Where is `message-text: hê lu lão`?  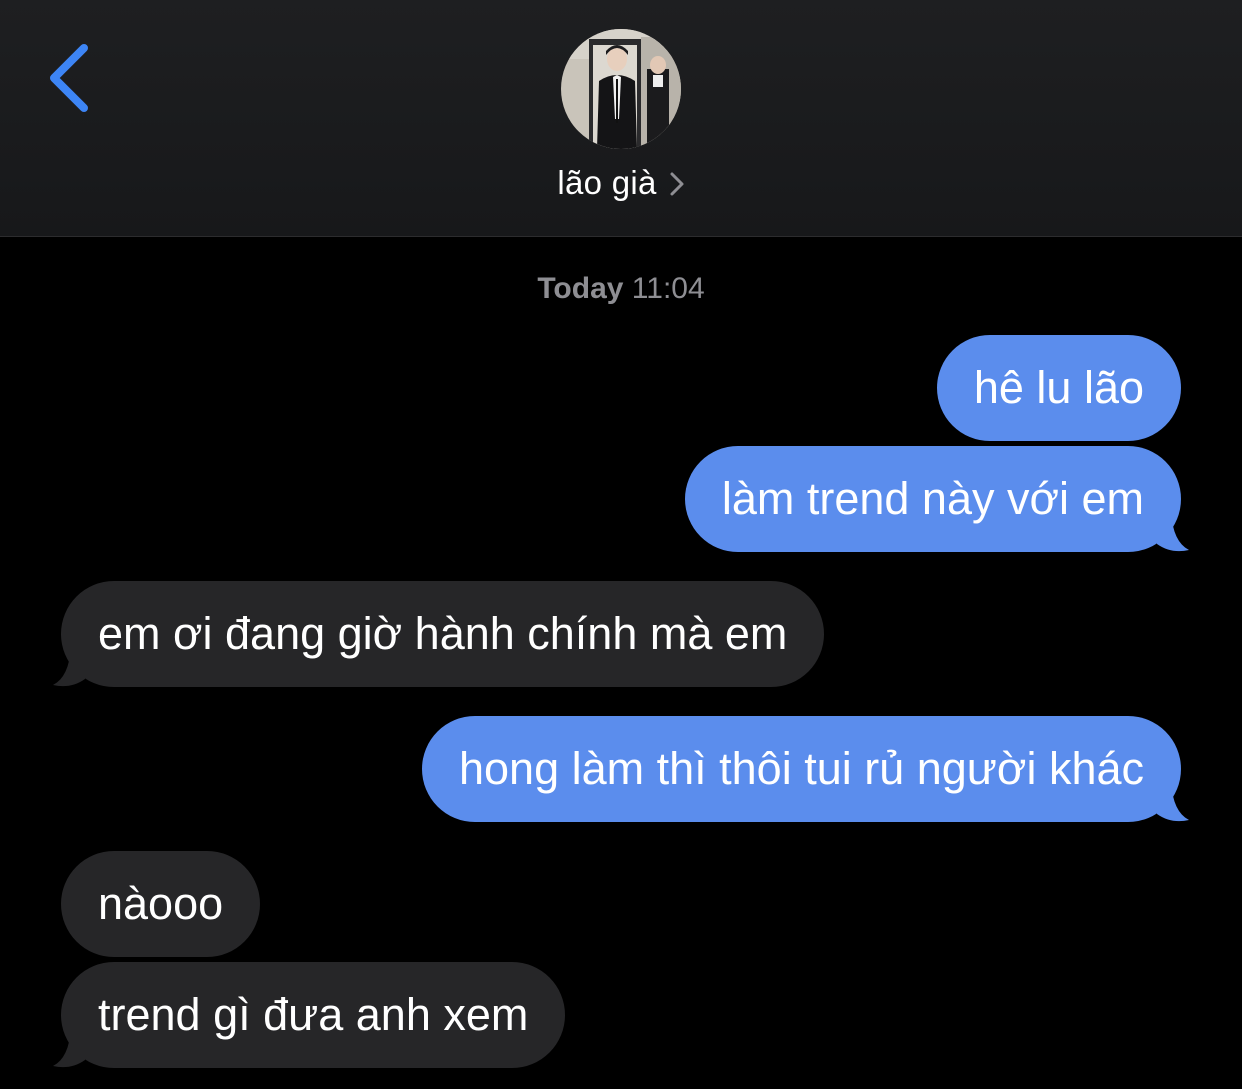 message-text: hê lu lão is located at coordinates (1058, 387).